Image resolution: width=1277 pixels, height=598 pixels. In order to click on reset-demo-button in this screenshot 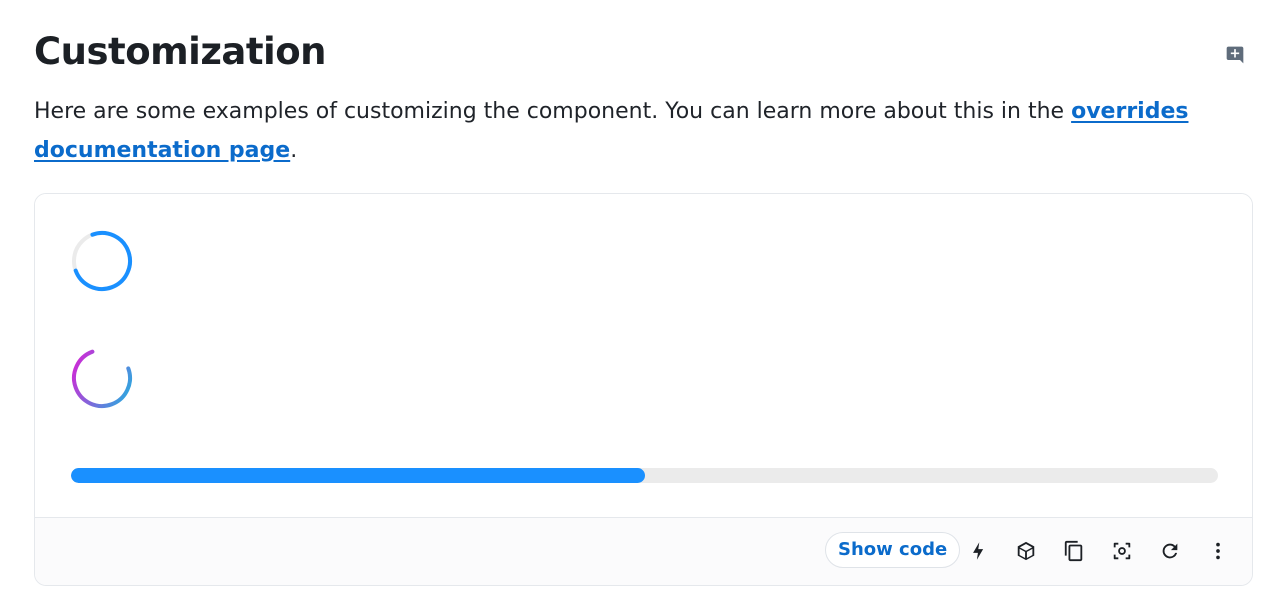, I will do `click(1170, 551)`.